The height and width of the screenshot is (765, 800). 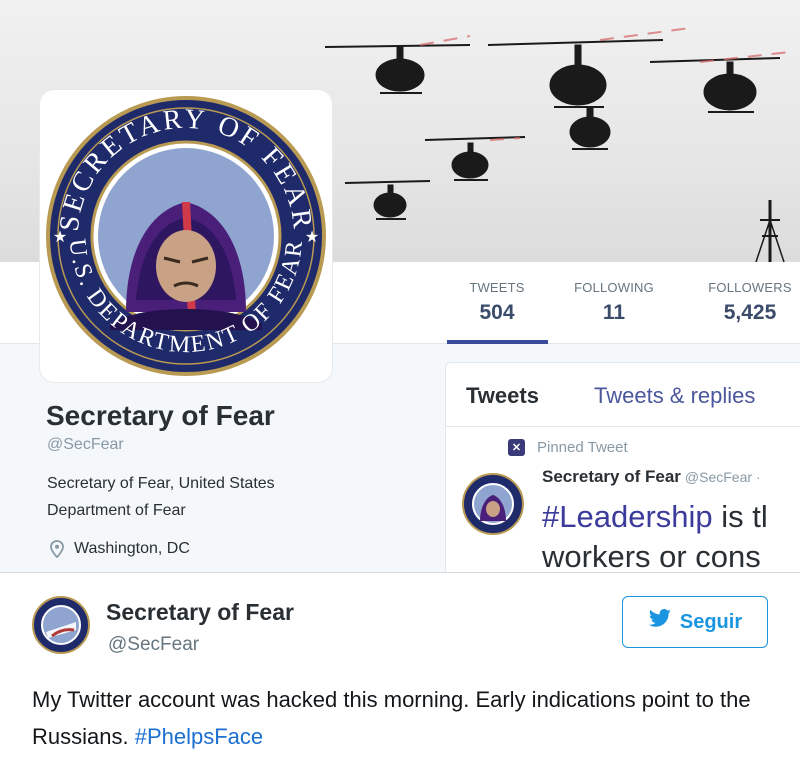 I want to click on stat-following: FOLLOWING 11, so click(x=614, y=302).